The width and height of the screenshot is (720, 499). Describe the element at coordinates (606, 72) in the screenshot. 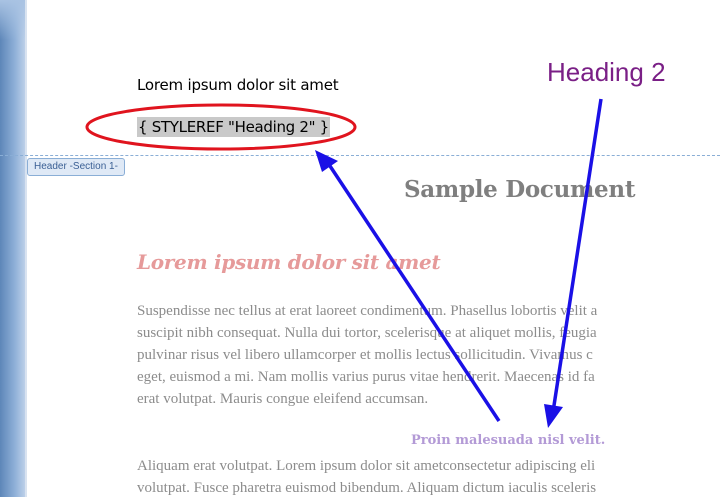

I see `heading2-callout-label: Heading 2` at that location.